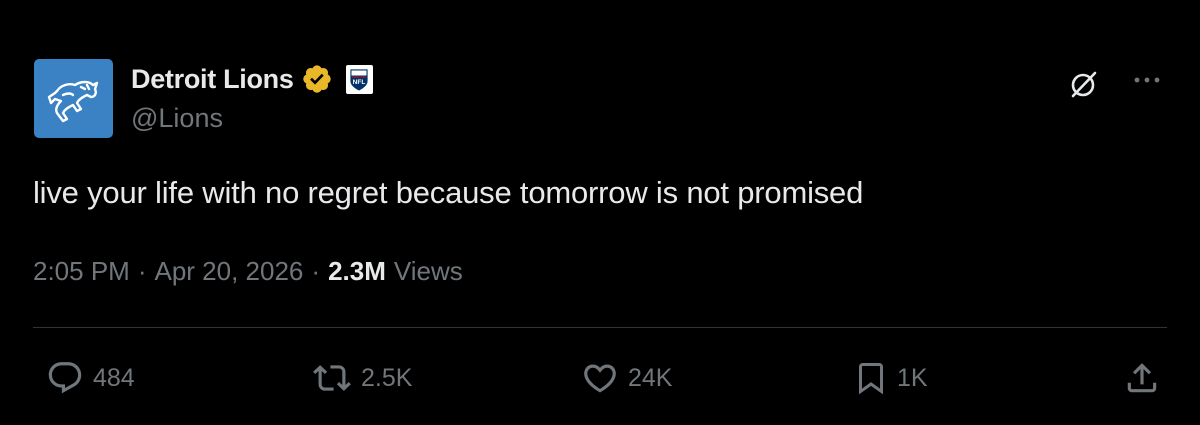 The width and height of the screenshot is (1200, 425). Describe the element at coordinates (600, 378) in the screenshot. I see `heart-icon` at that location.